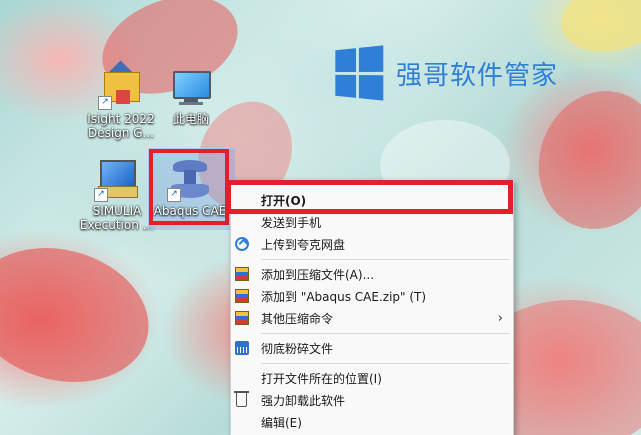 The width and height of the screenshot is (641, 435). What do you see at coordinates (117, 211) in the screenshot?
I see `desktop-icon-label: SIMULIA` at bounding box center [117, 211].